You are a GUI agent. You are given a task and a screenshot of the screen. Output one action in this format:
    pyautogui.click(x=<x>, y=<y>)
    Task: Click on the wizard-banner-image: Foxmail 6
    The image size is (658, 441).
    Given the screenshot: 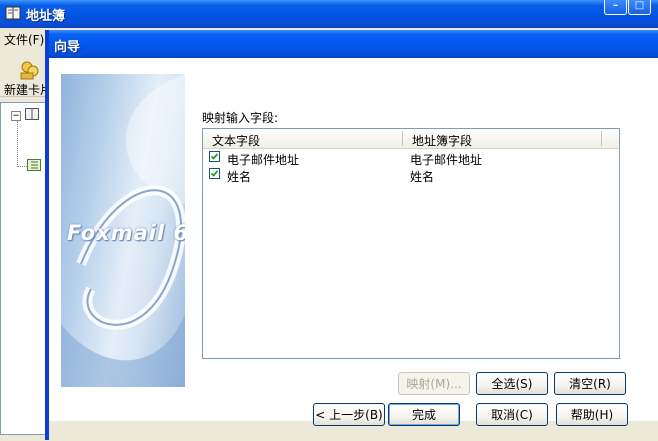 What is the action you would take?
    pyautogui.click(x=123, y=230)
    